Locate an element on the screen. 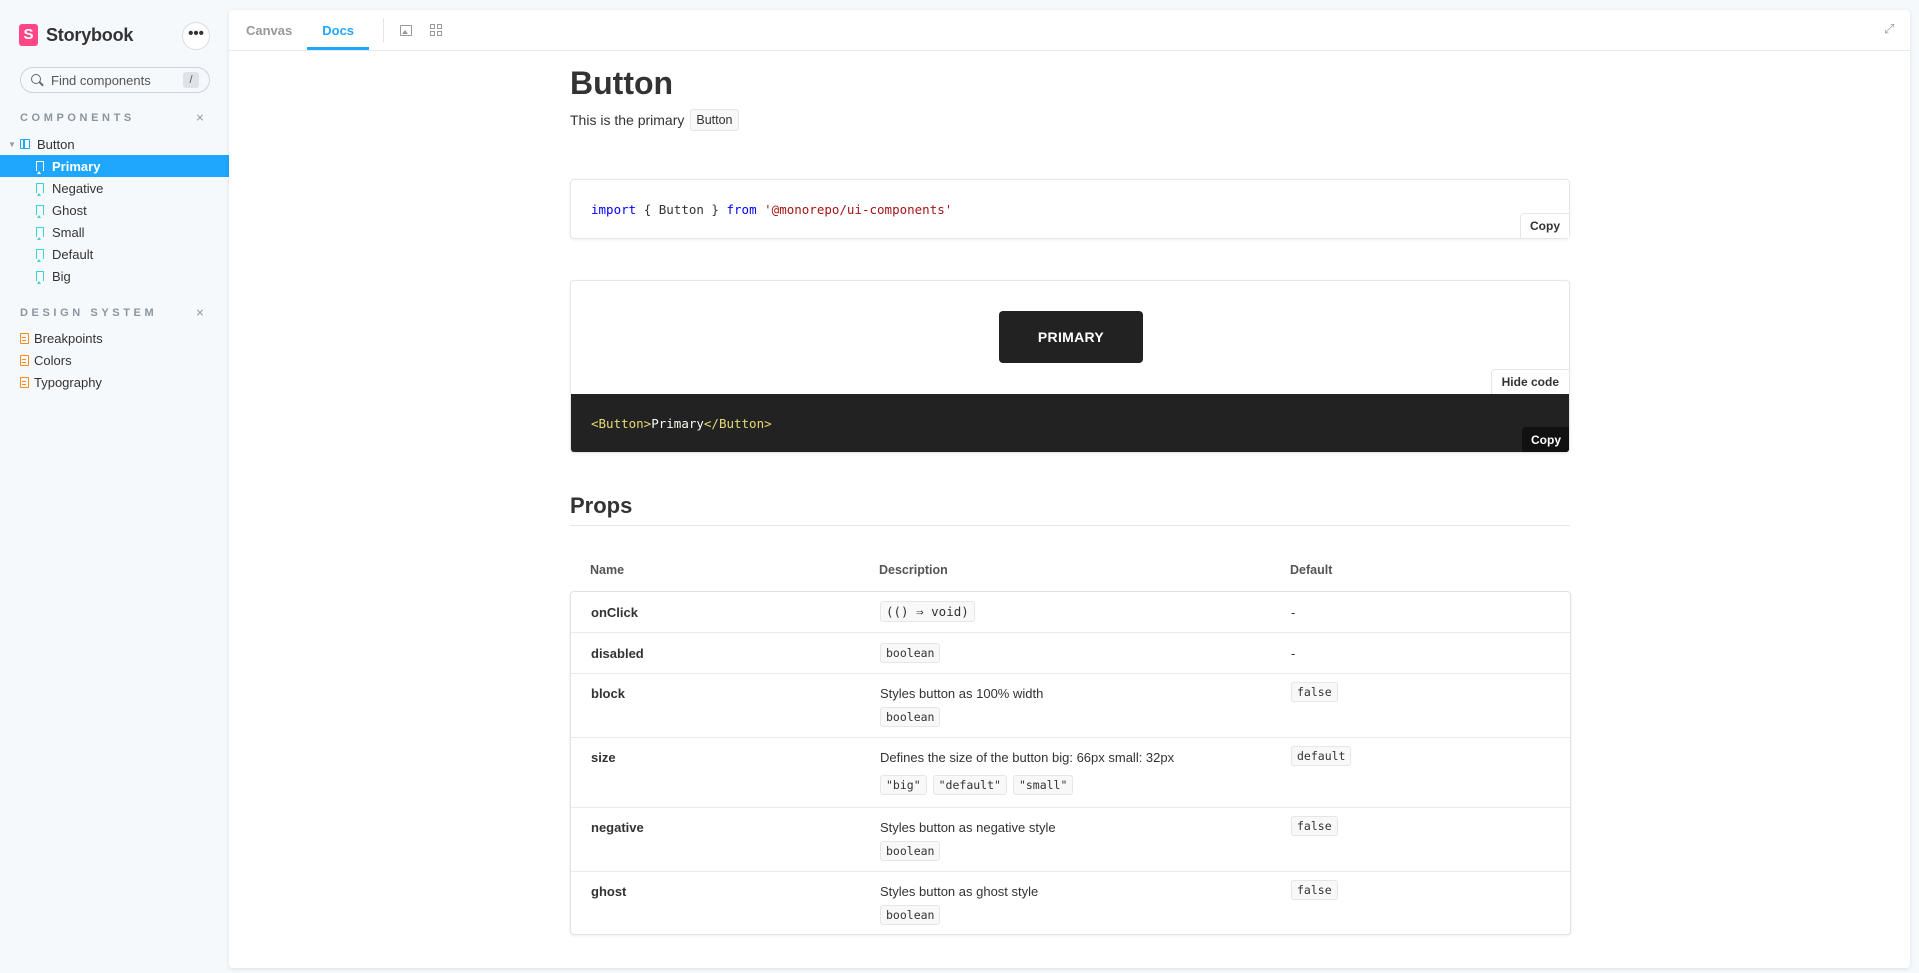 This screenshot has width=1919, height=973. table-row: disabled boolean - is located at coordinates (1070, 653).